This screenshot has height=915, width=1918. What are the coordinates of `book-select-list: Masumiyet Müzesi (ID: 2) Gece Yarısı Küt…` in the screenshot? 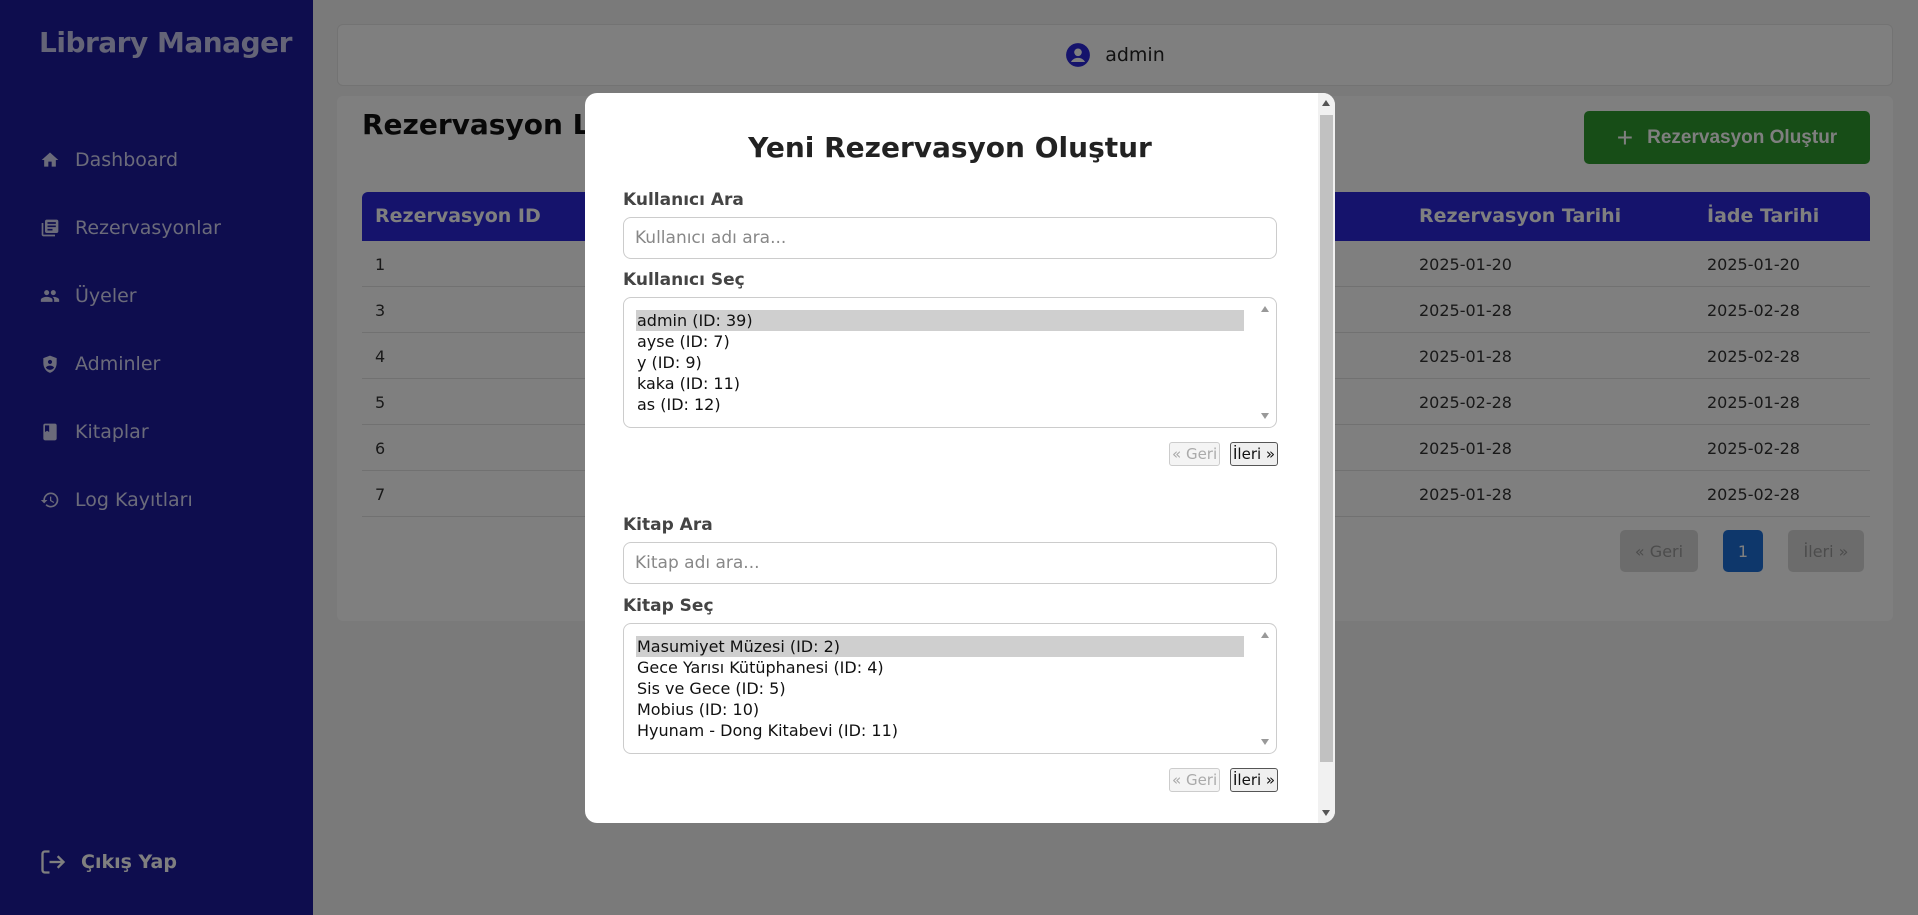 It's located at (950, 688).